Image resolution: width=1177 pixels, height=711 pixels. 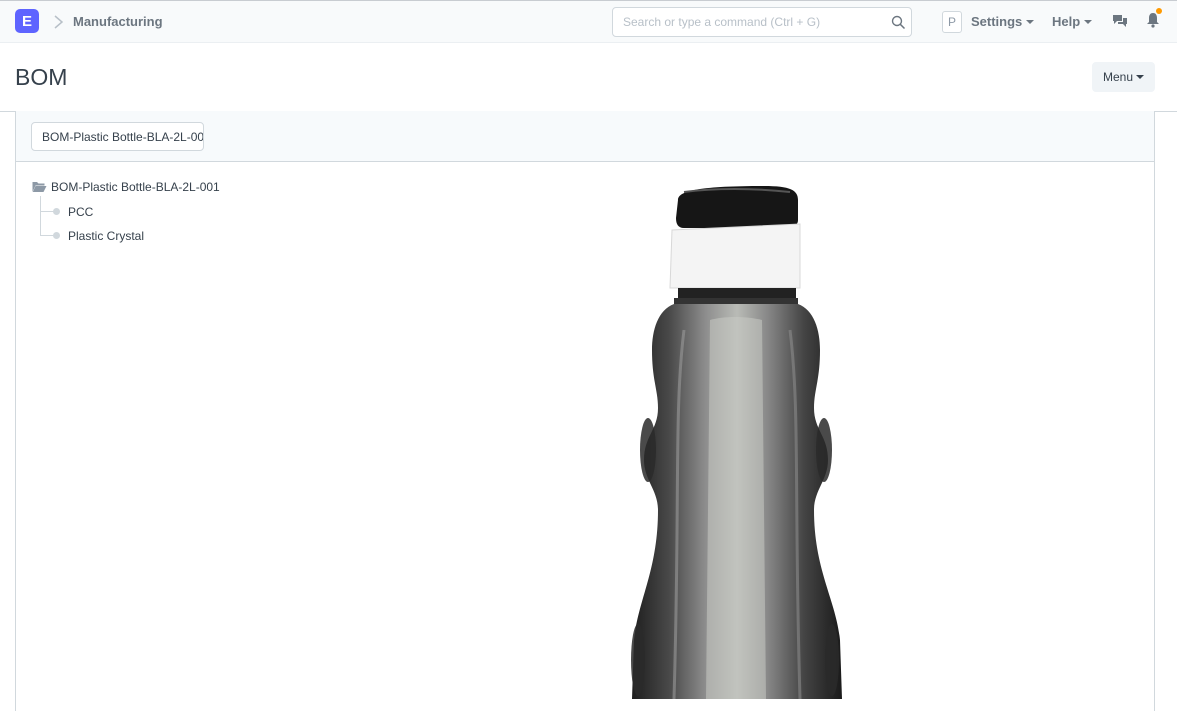 I want to click on help-label: Help, so click(x=1066, y=21).